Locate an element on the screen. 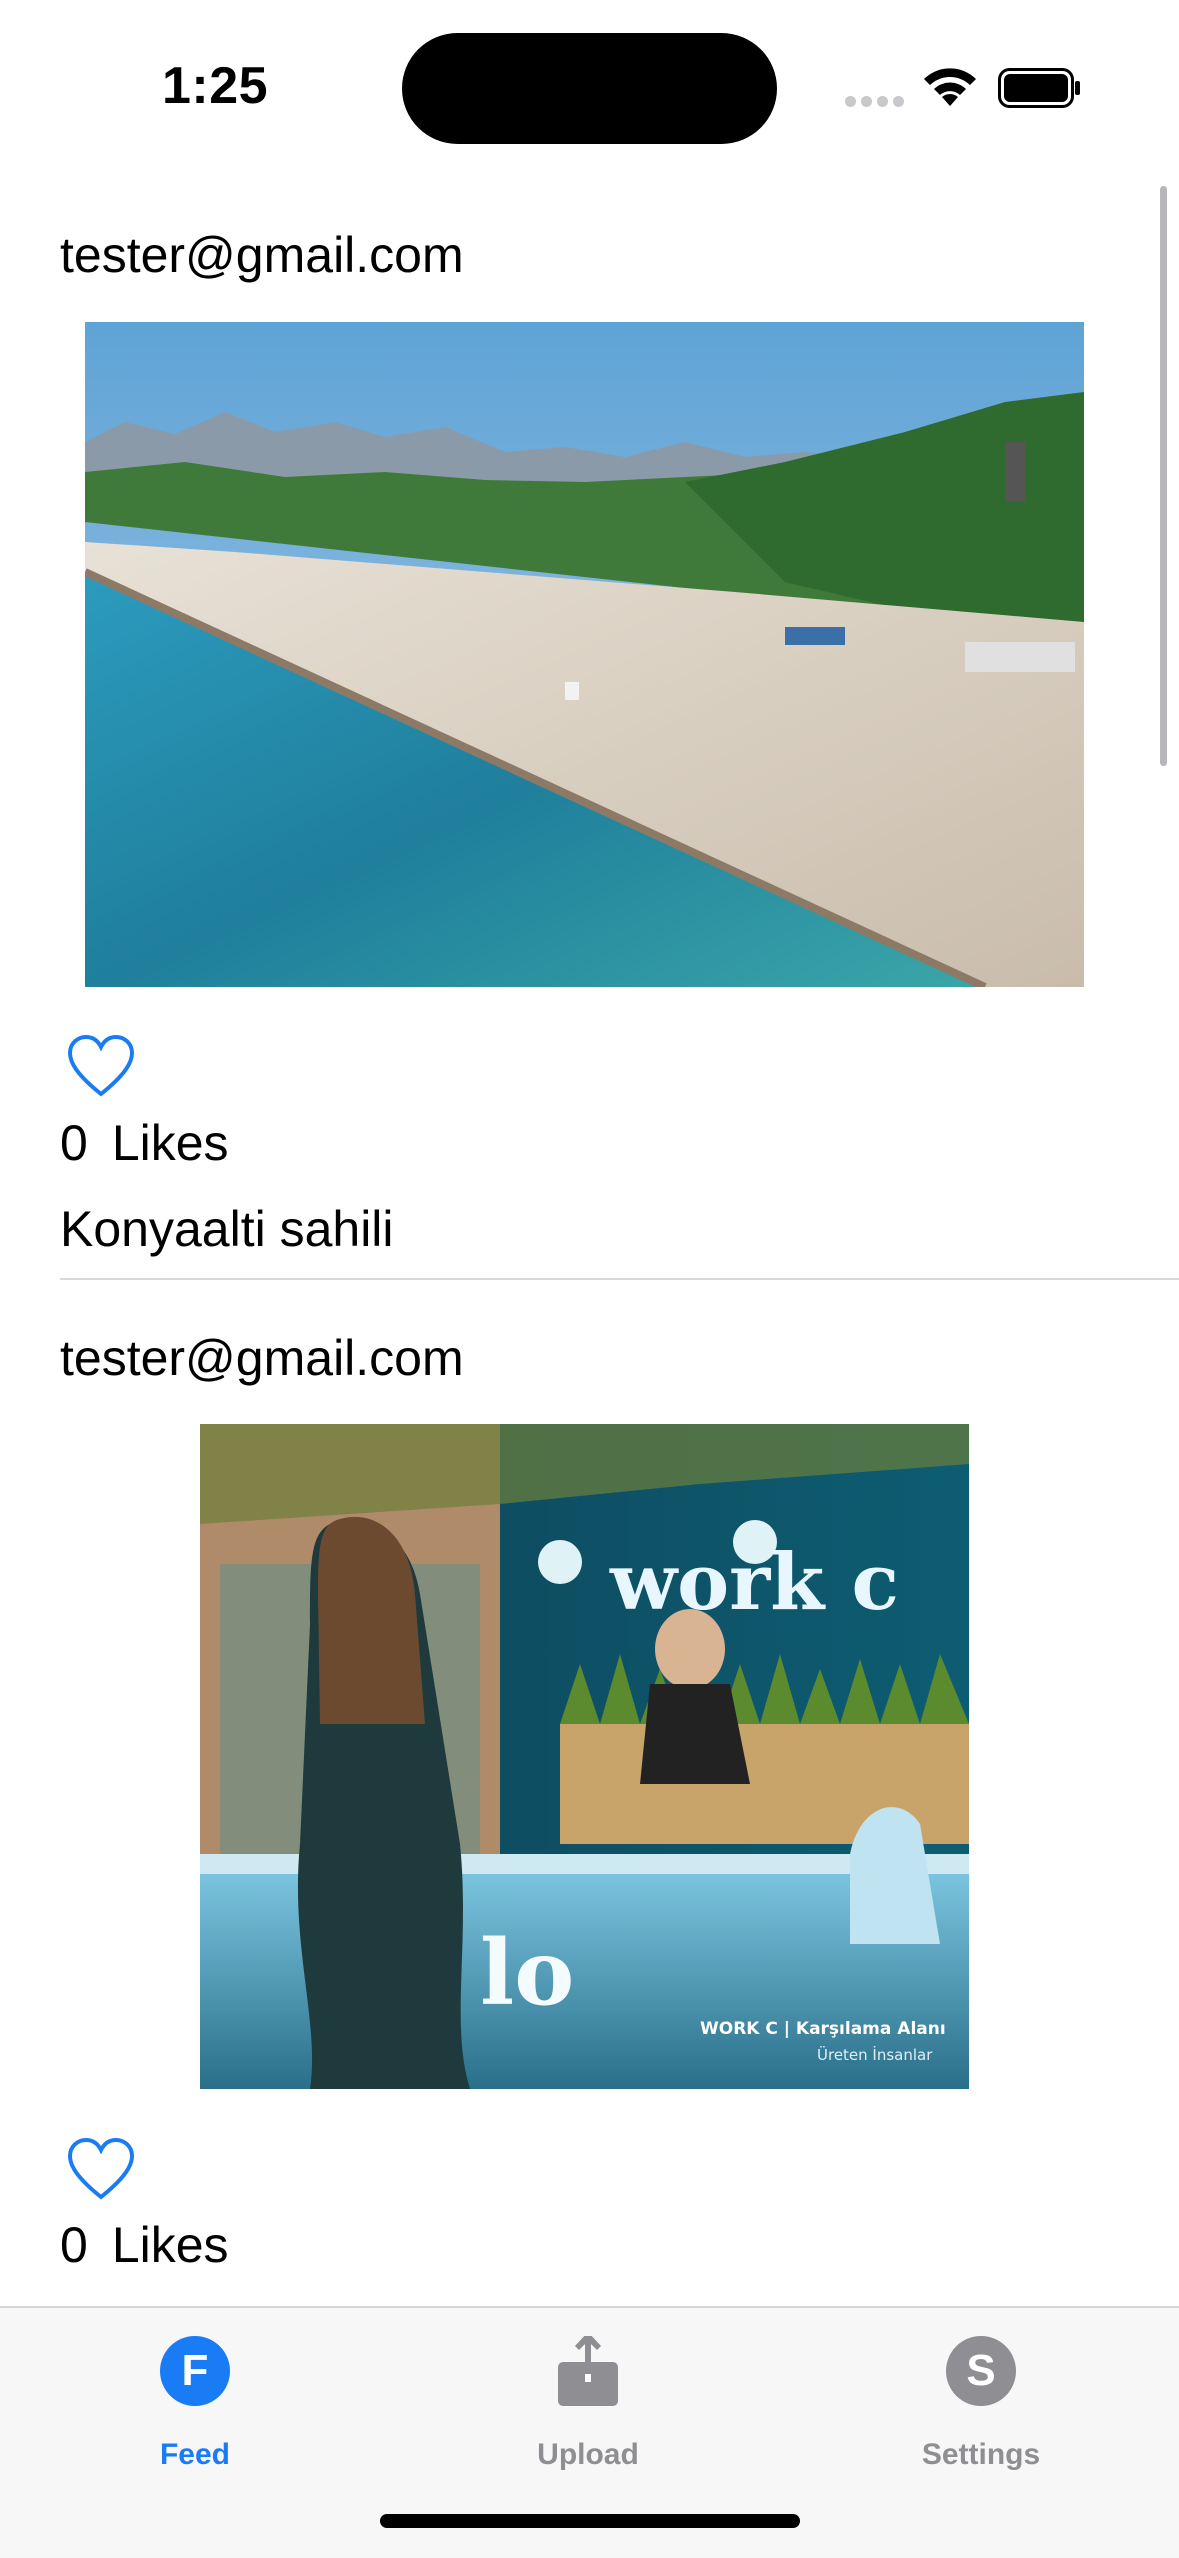  status-bar: 1:25 is located at coordinates (589, 90).